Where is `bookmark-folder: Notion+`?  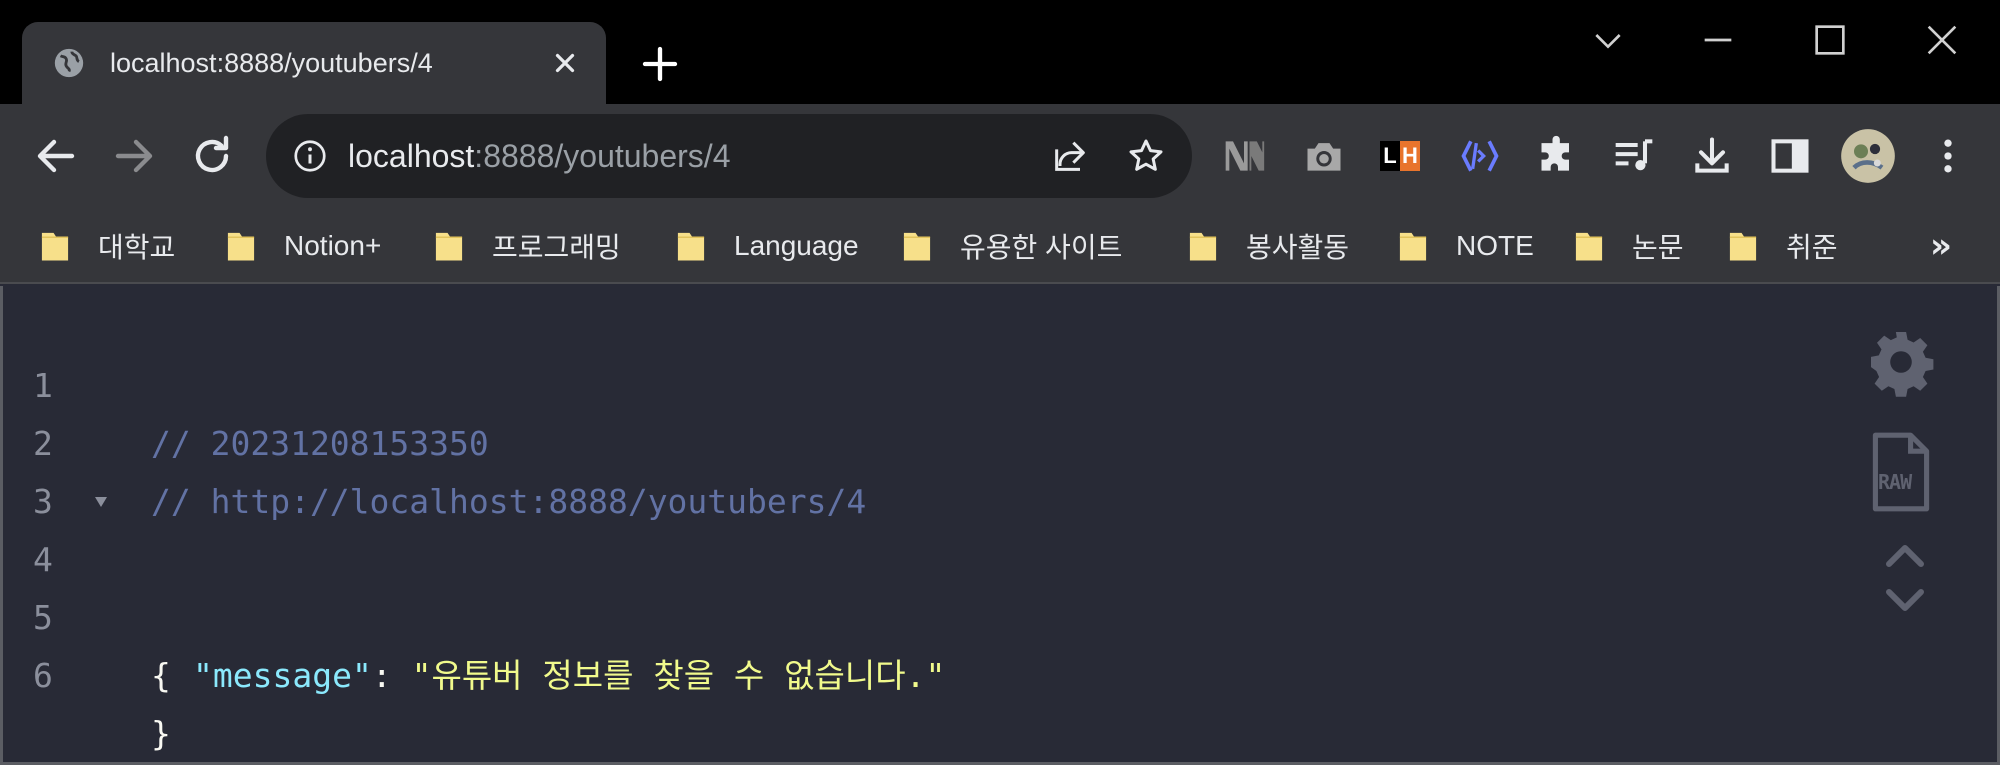 bookmark-folder: Notion+ is located at coordinates (303, 246).